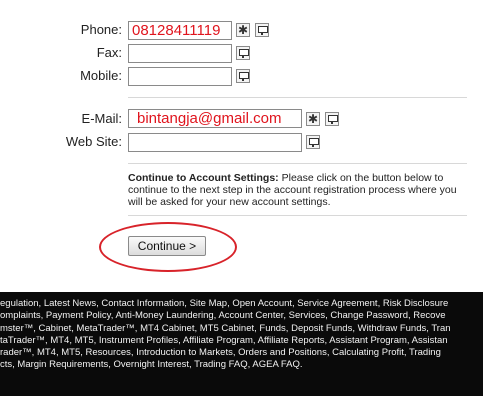 This screenshot has width=483, height=396. Describe the element at coordinates (180, 76) in the screenshot. I see `mobile-field` at that location.